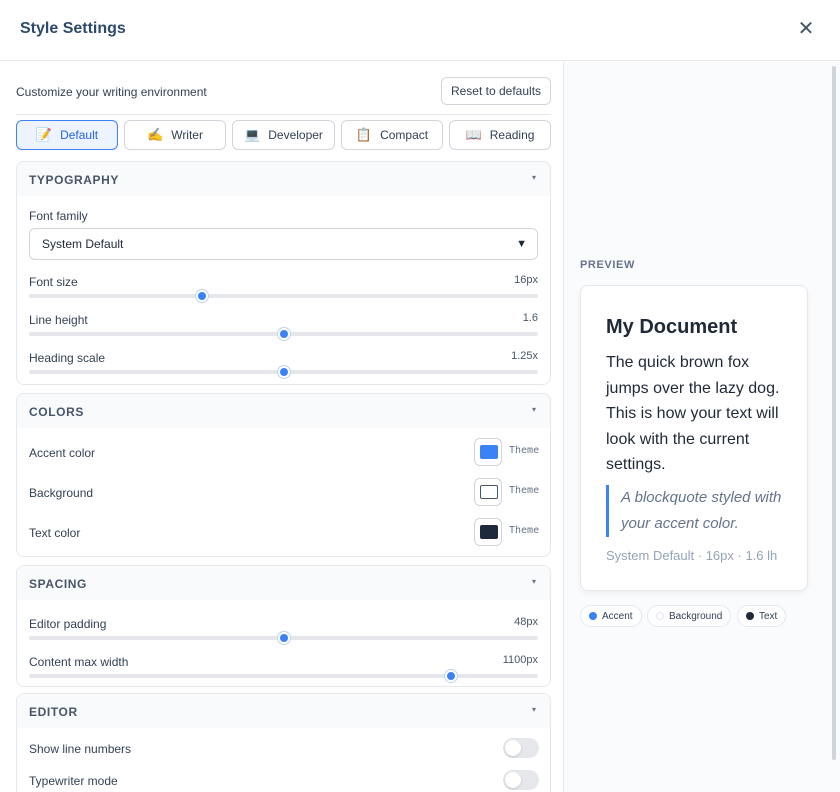  I want to click on line-height-value: 1.6, so click(530, 318).